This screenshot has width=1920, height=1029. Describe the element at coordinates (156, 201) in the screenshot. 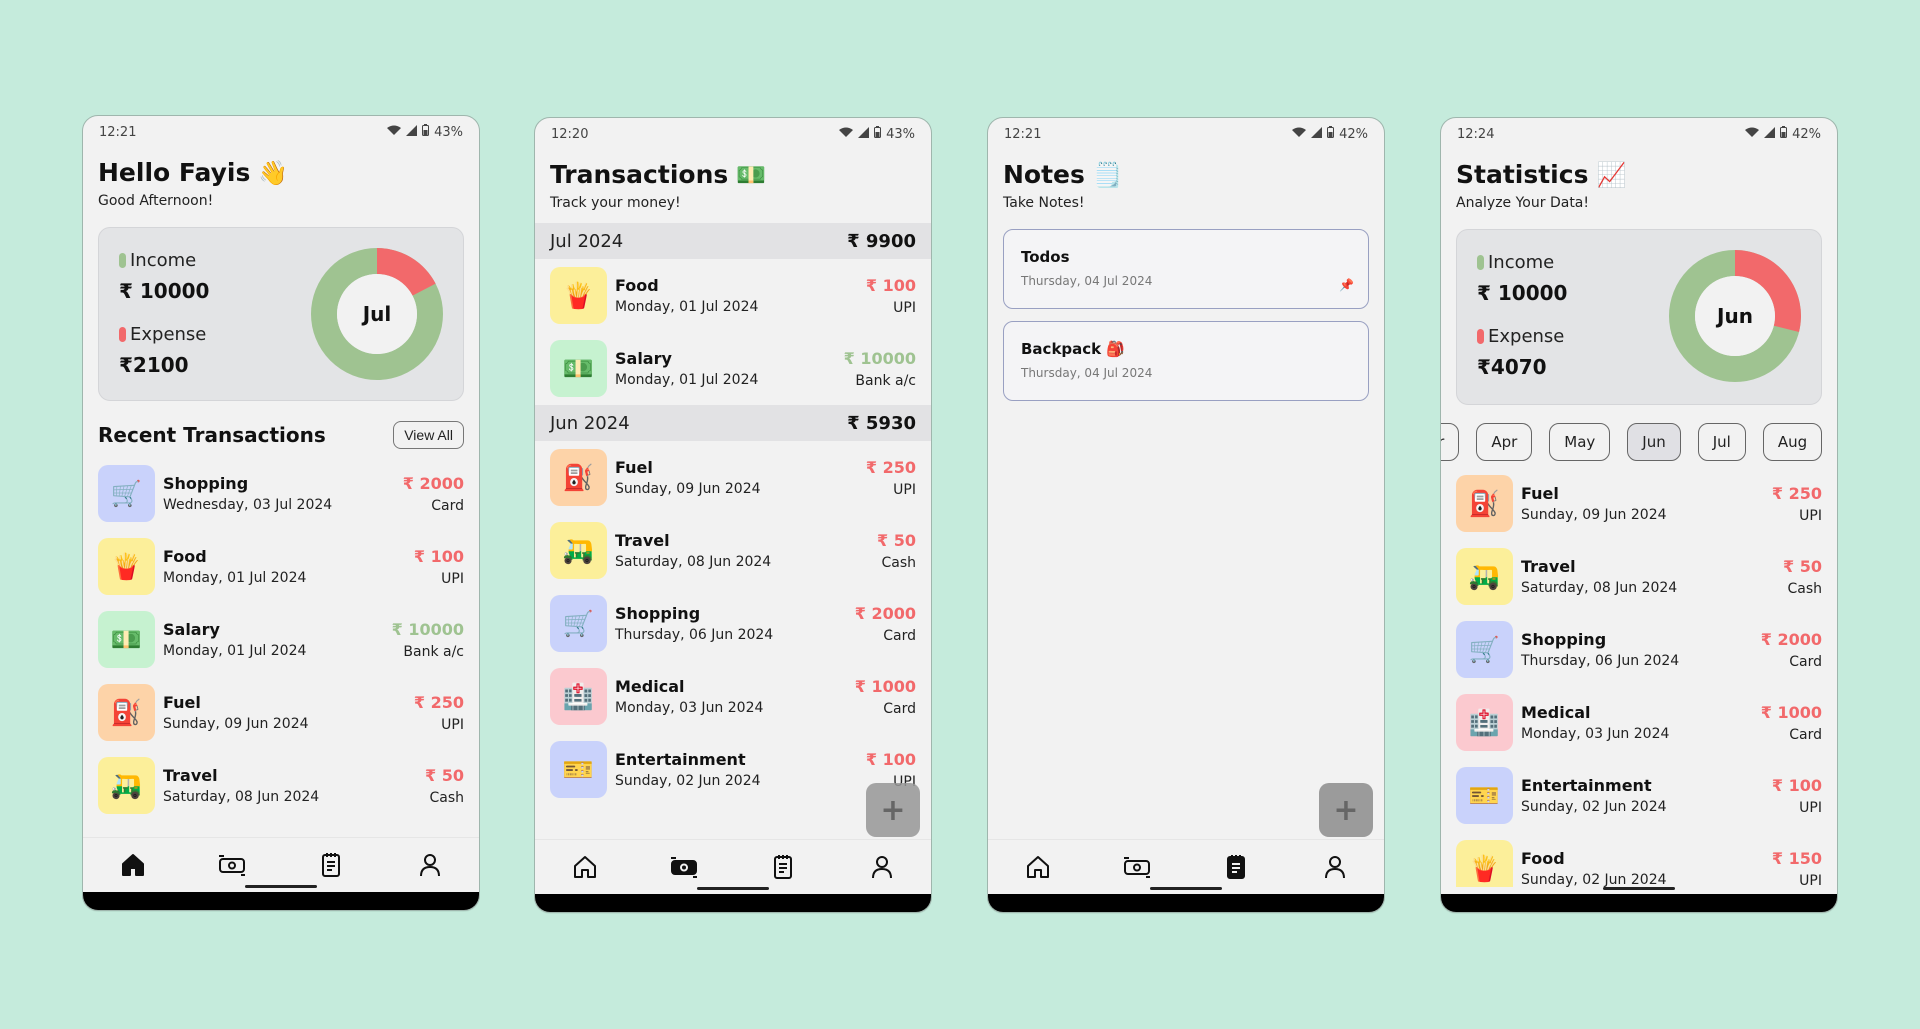

I see `page-subtitle: Good Afternoon!` at that location.